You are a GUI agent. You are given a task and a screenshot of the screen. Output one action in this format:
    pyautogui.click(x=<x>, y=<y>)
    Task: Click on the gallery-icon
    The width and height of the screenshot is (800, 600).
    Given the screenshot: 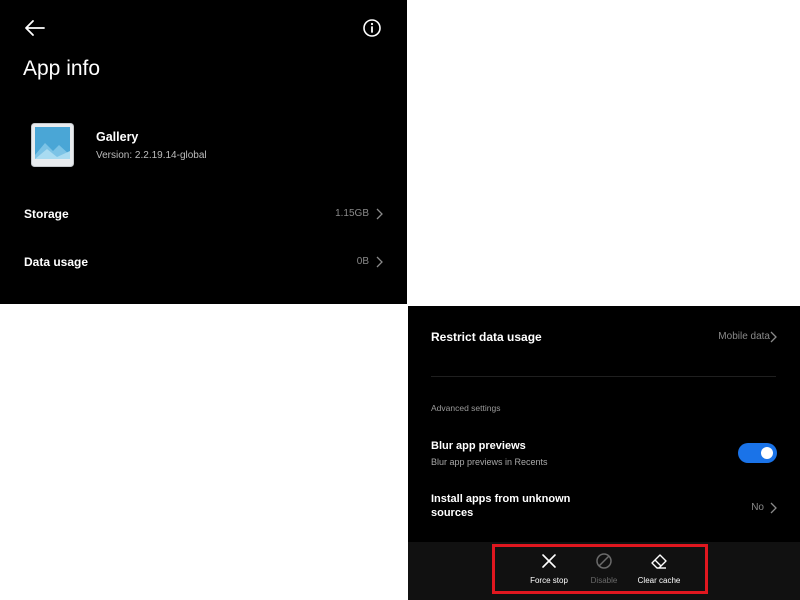 What is the action you would take?
    pyautogui.click(x=52, y=145)
    